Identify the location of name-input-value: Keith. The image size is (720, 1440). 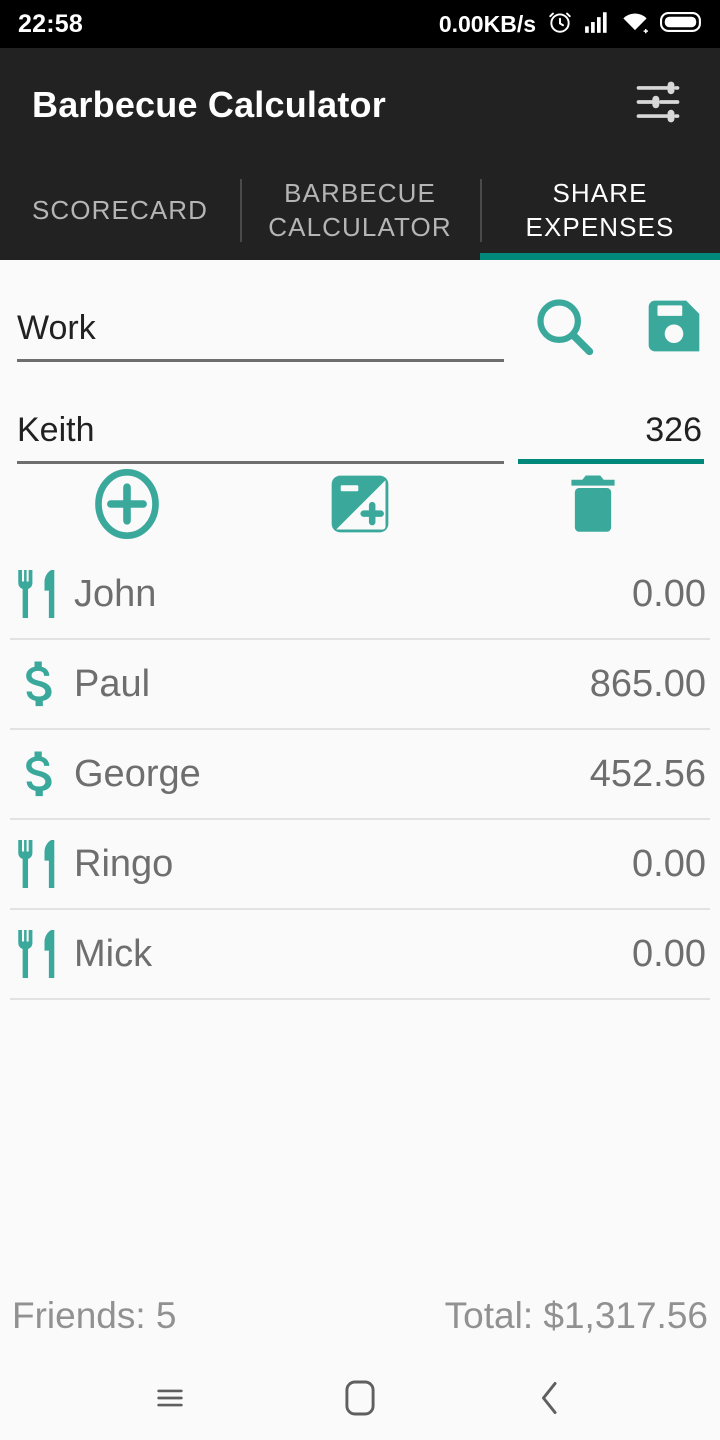
(56, 430).